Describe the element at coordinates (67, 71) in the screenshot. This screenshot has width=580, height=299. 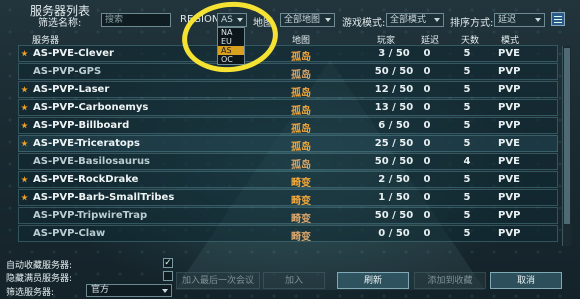
I see `server-name: AS-PVP-GPS` at that location.